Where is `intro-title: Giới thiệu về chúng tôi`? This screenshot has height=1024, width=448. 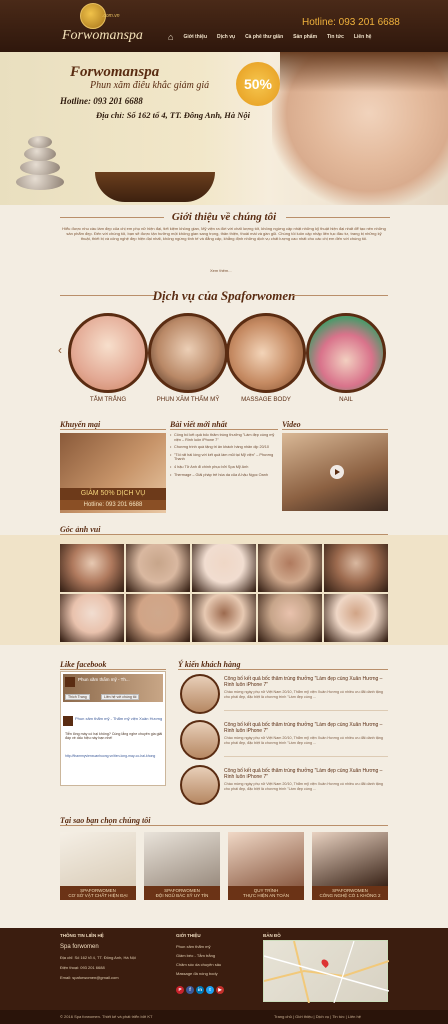
intro-title: Giới thiệu về chúng tôi is located at coordinates (224, 217).